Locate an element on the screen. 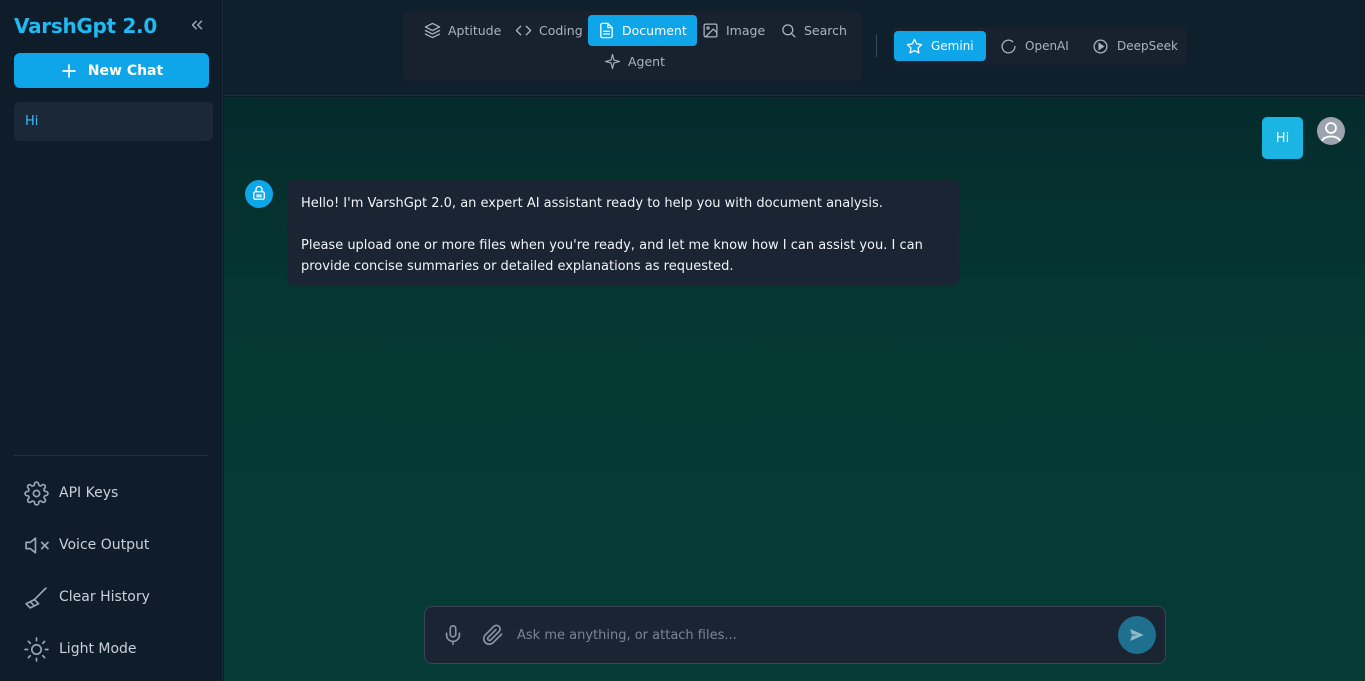 The height and width of the screenshot is (681, 1365). send-icon is located at coordinates (1137, 635).